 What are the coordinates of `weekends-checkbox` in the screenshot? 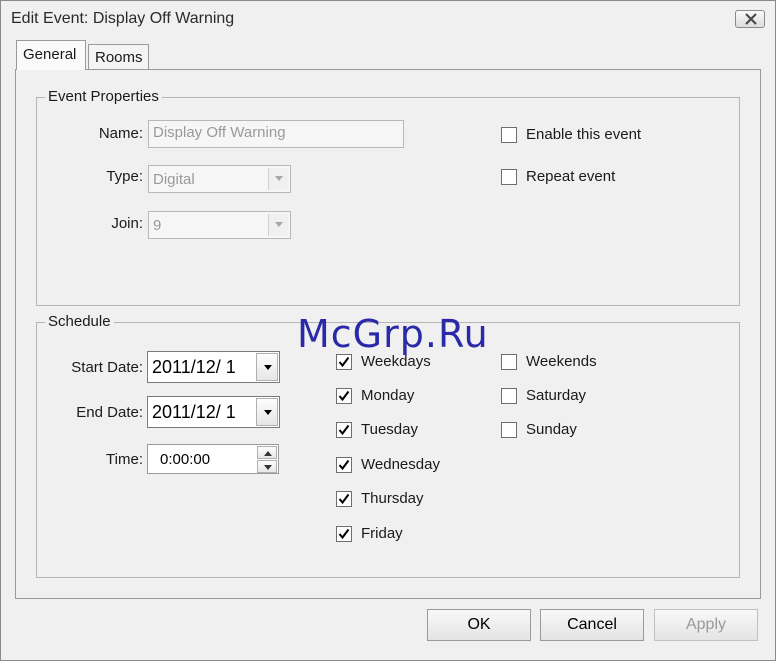 It's located at (509, 362).